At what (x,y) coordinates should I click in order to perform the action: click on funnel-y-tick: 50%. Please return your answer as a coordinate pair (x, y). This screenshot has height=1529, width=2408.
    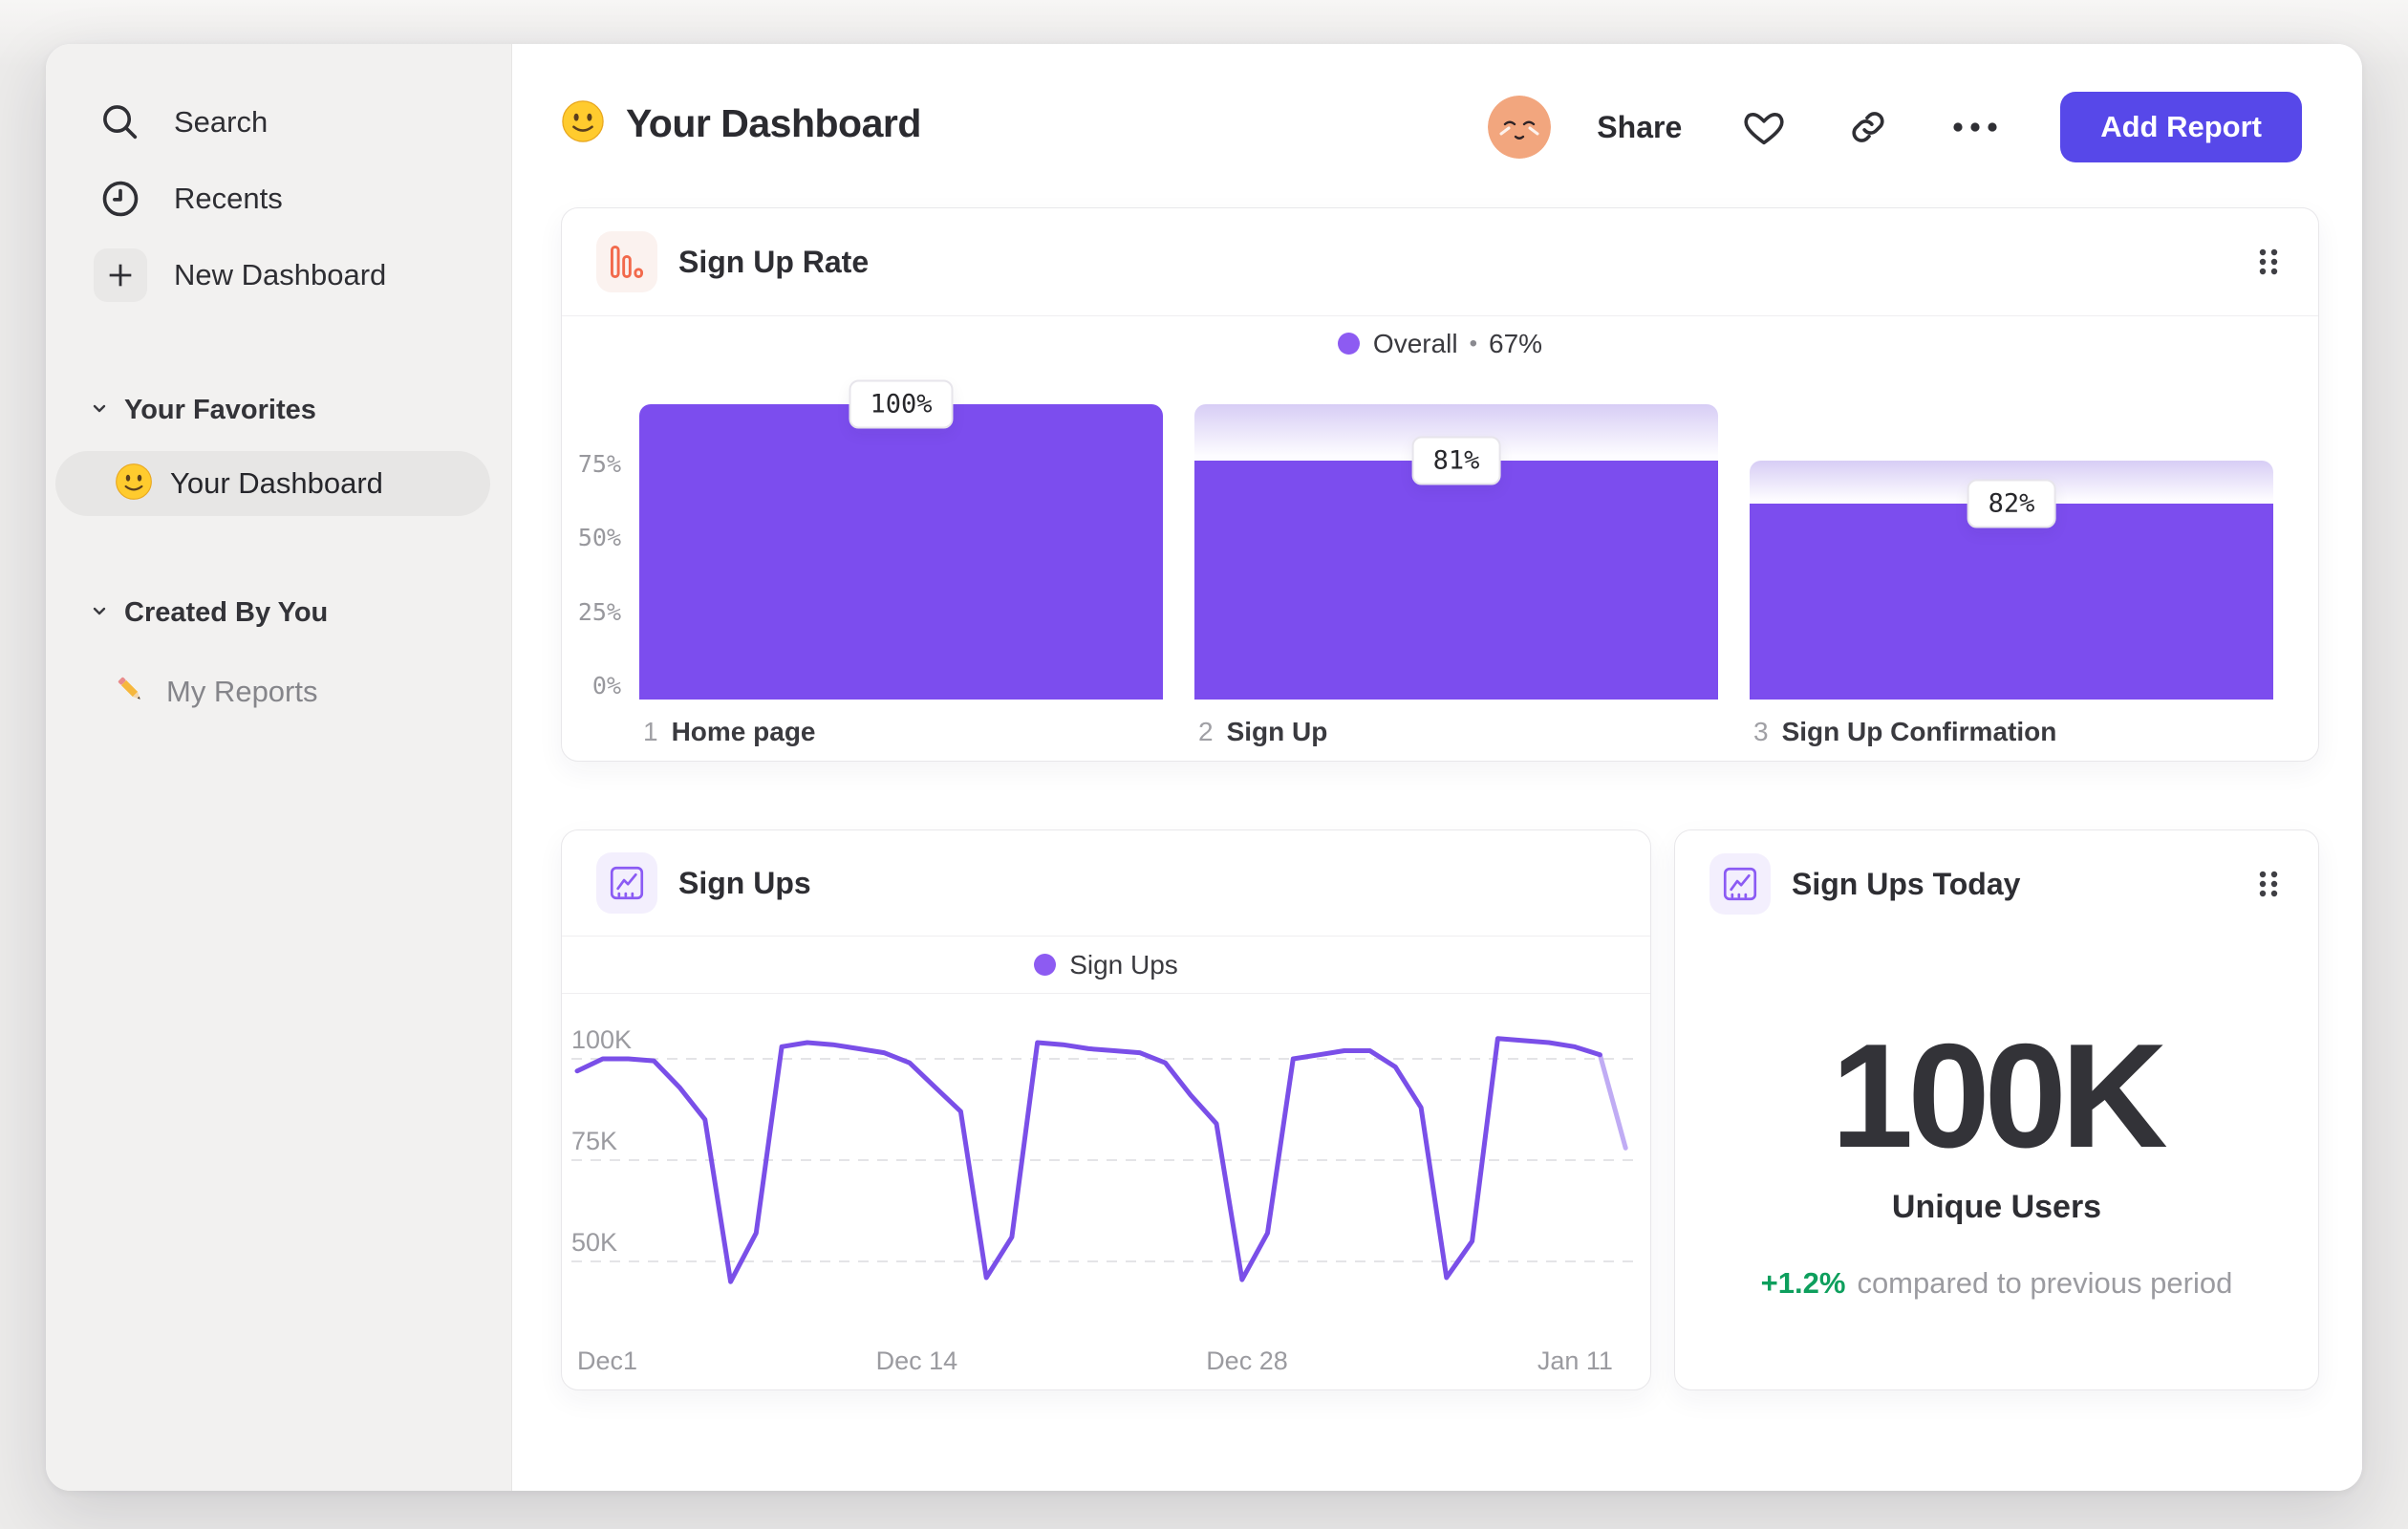
    Looking at the image, I should click on (599, 538).